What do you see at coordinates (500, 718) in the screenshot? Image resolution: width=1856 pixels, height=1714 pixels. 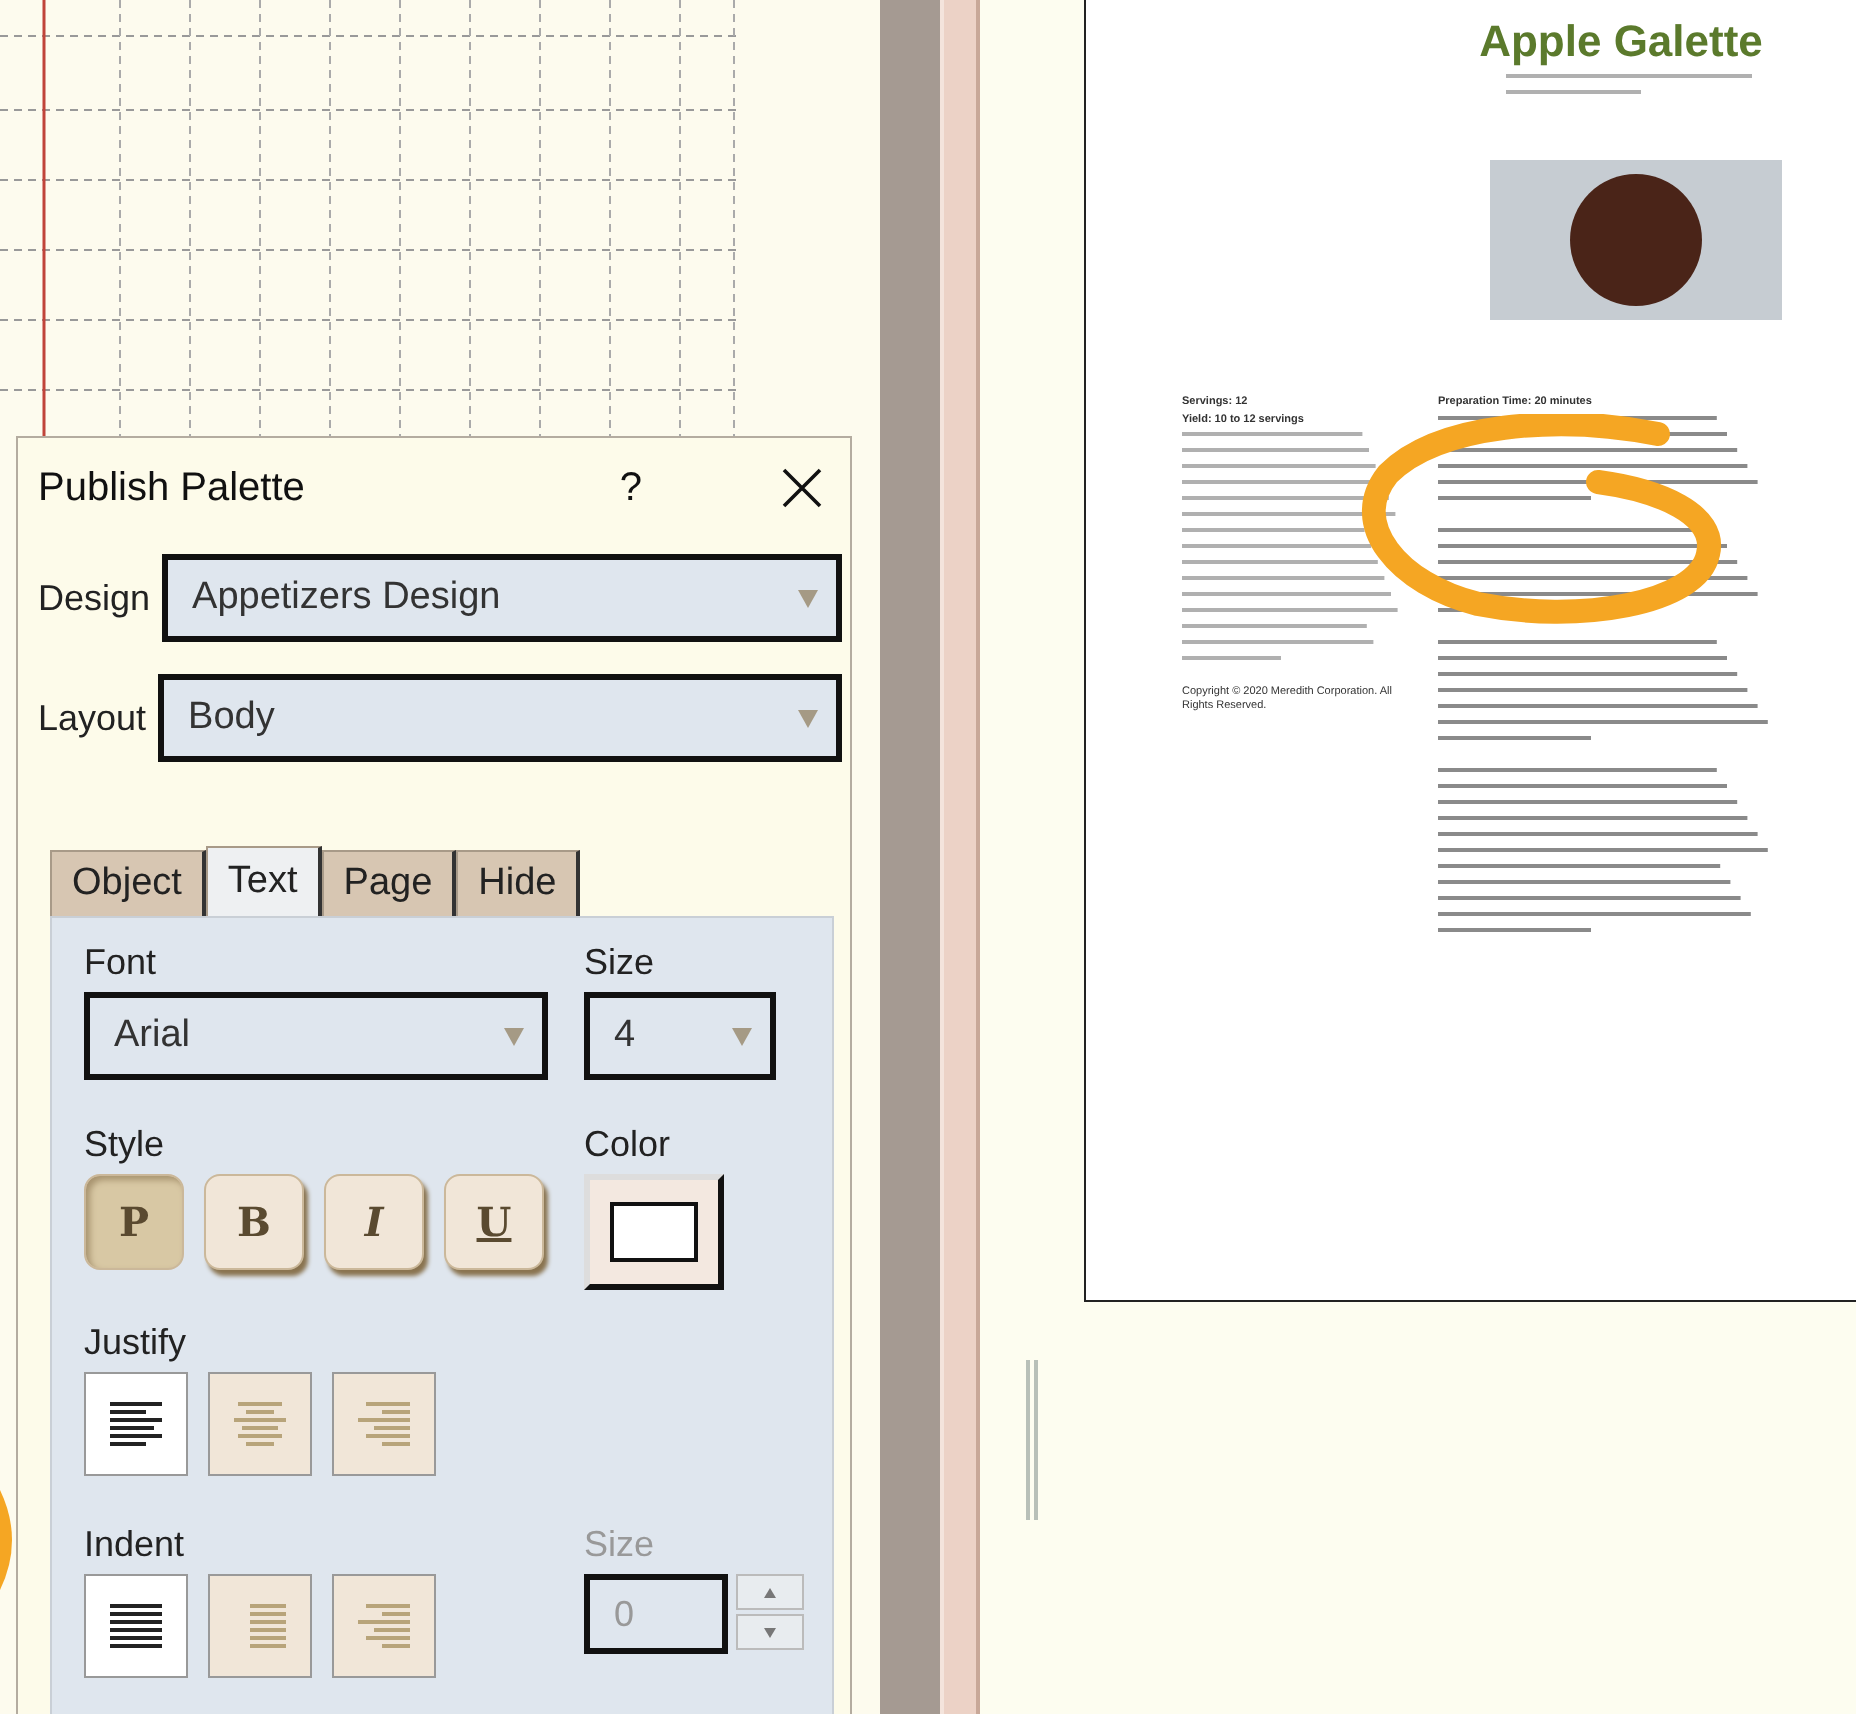 I see `layout-dropdown: Body` at bounding box center [500, 718].